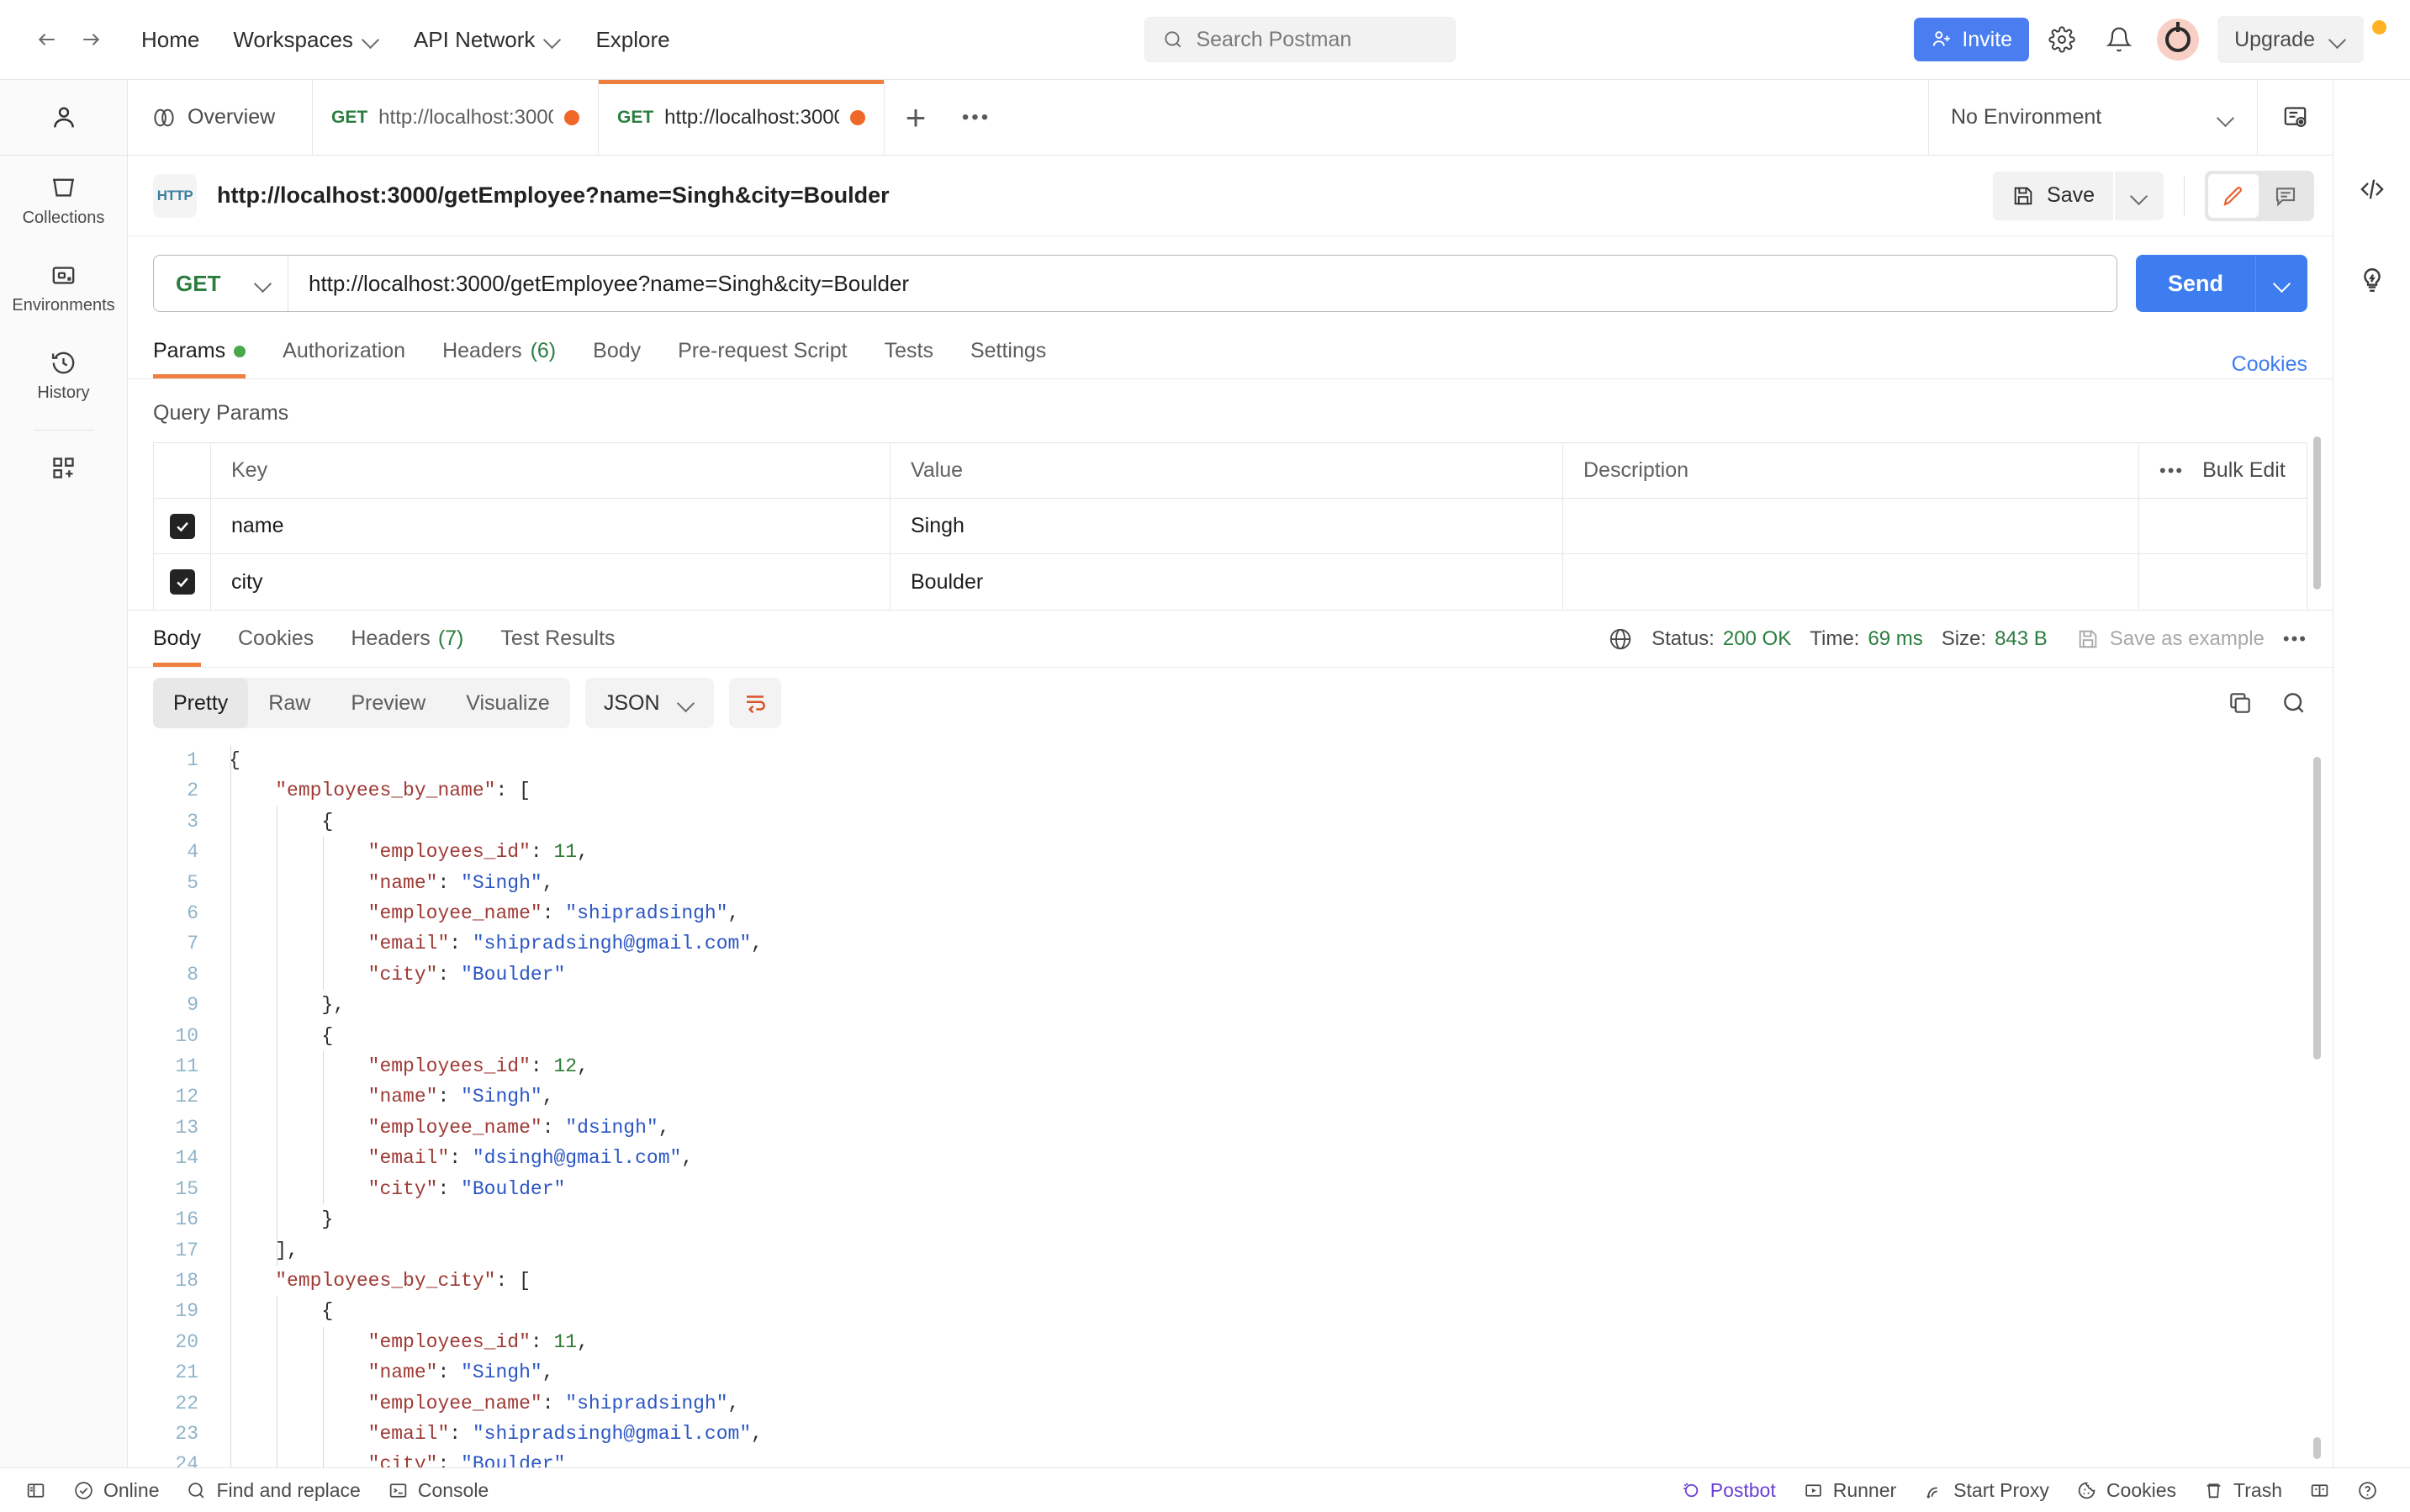 The image size is (2410, 1512). I want to click on environments-icon, so click(63, 275).